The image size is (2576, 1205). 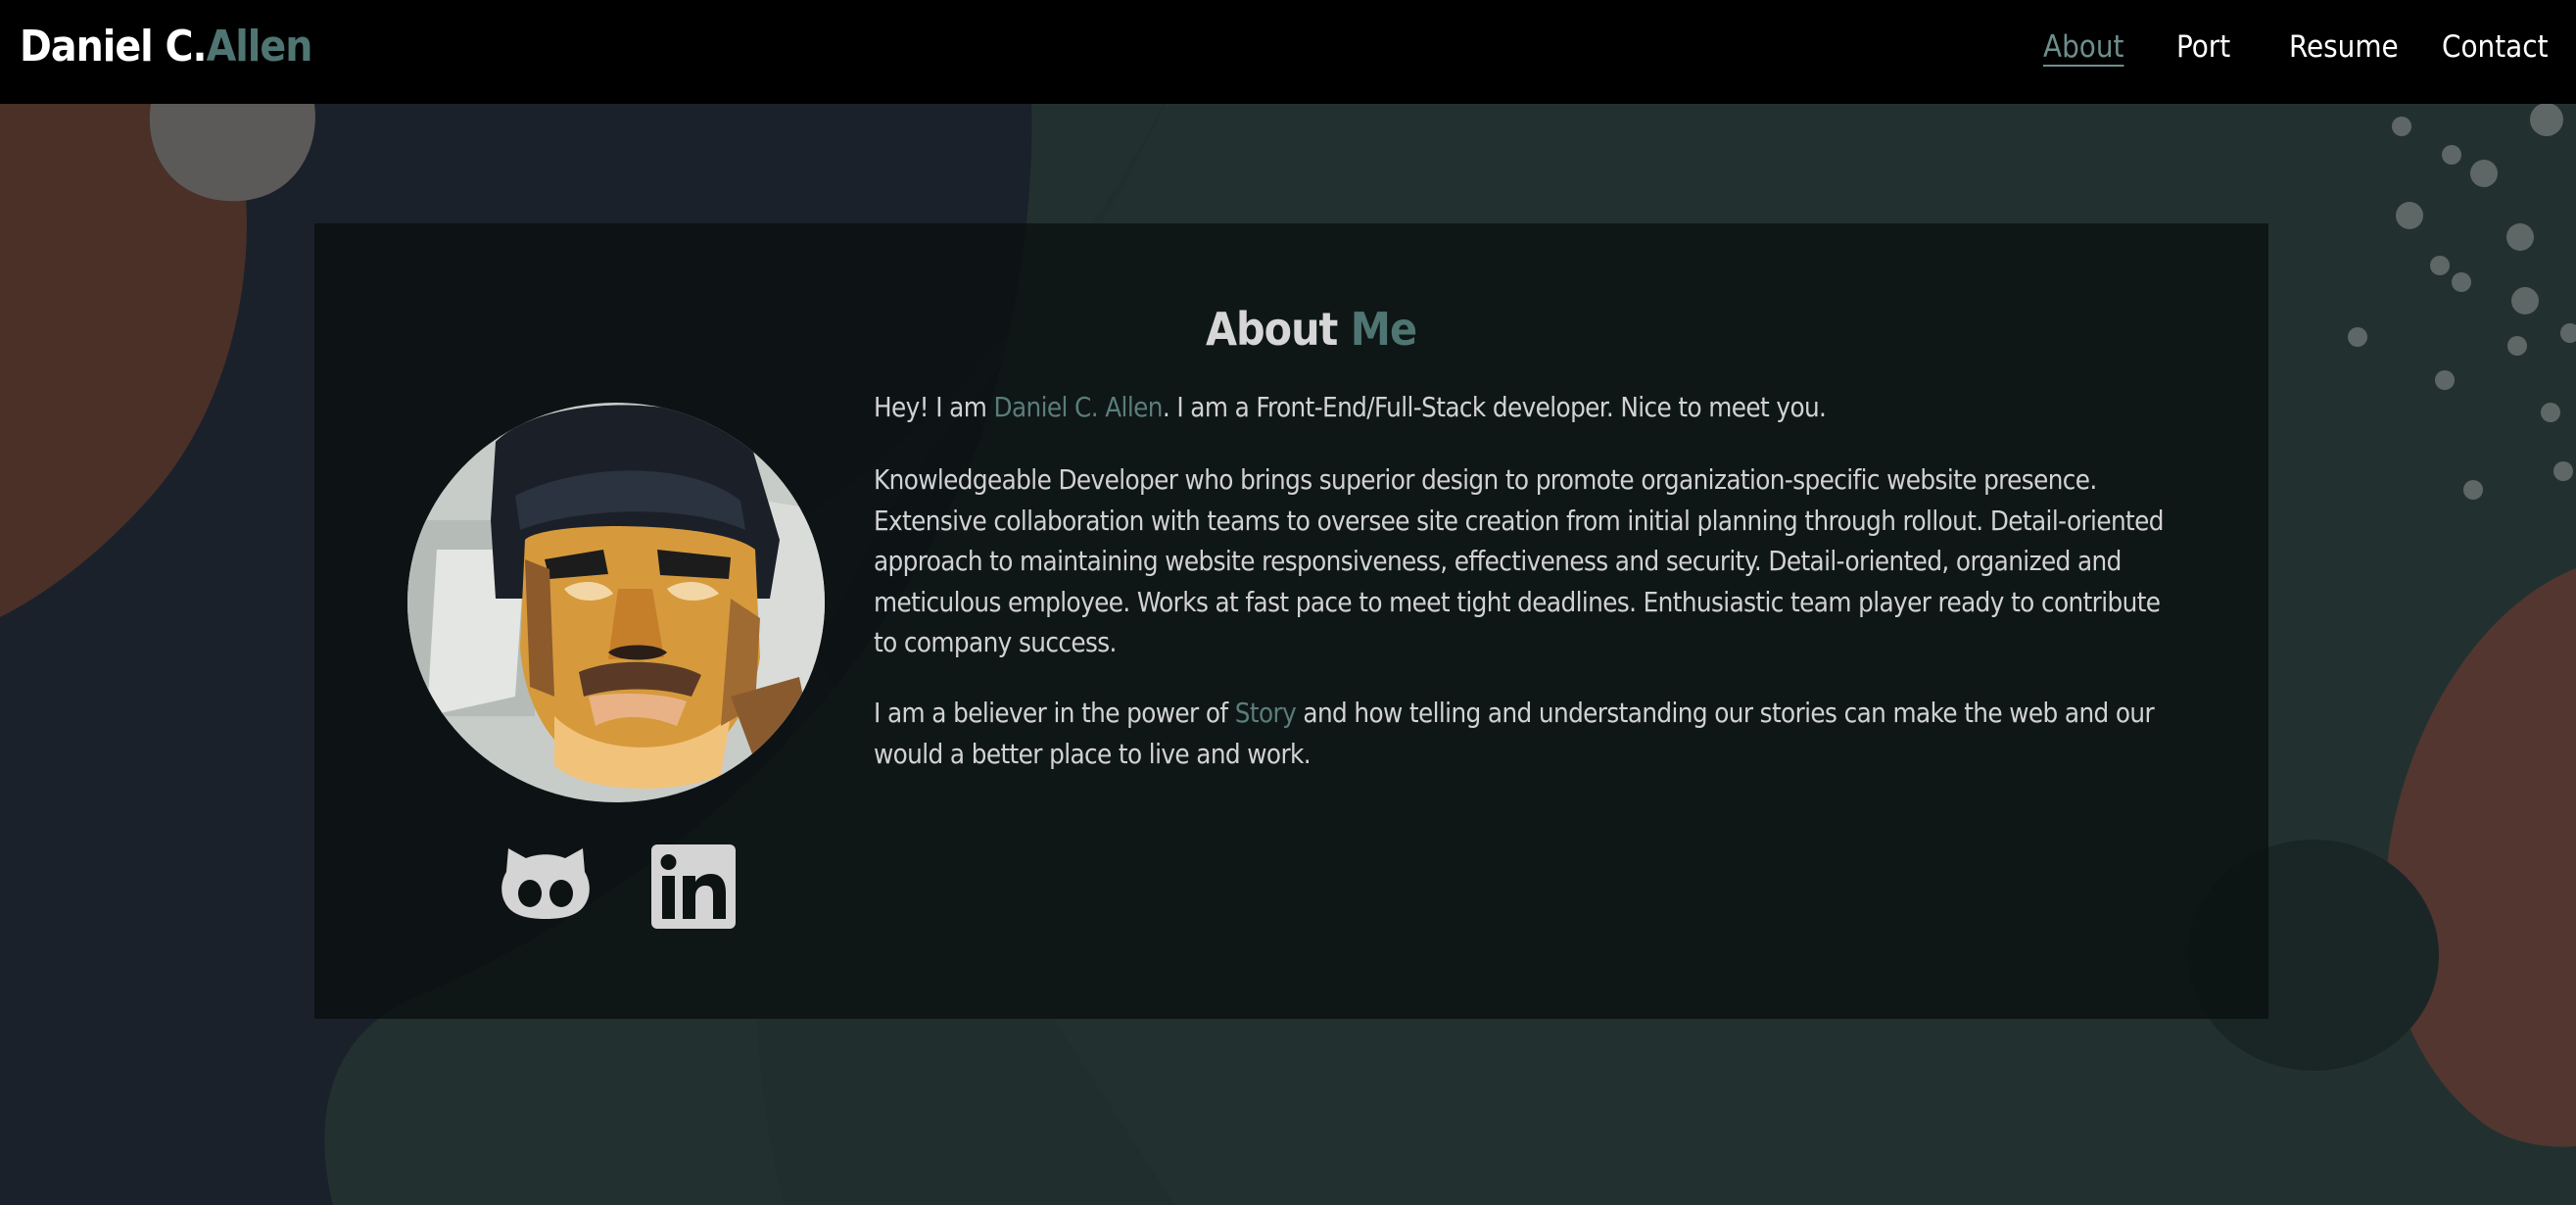 What do you see at coordinates (2344, 47) in the screenshot?
I see `nav-resume: Resume` at bounding box center [2344, 47].